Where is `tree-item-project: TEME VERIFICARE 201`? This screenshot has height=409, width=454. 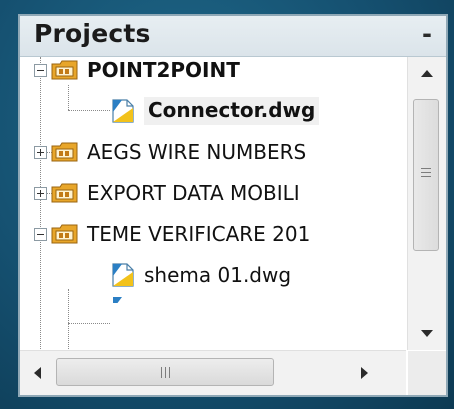 tree-item-project: TEME VERIFICARE 201 is located at coordinates (172, 234).